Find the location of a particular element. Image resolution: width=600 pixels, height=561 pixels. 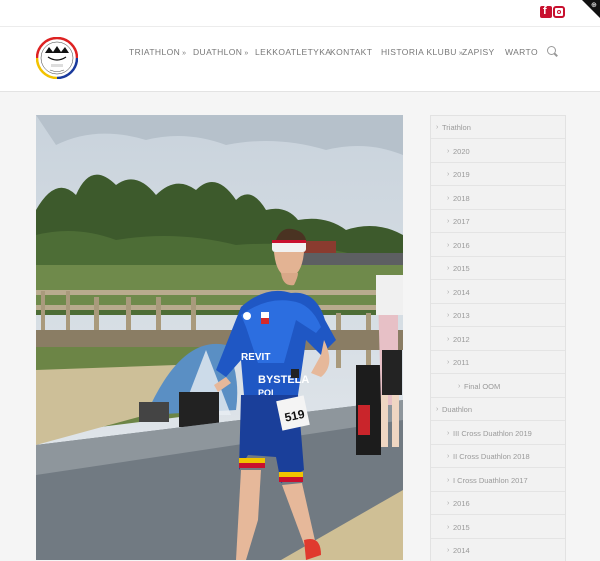

sidebar-item-label: Duathlon is located at coordinates (457, 409).